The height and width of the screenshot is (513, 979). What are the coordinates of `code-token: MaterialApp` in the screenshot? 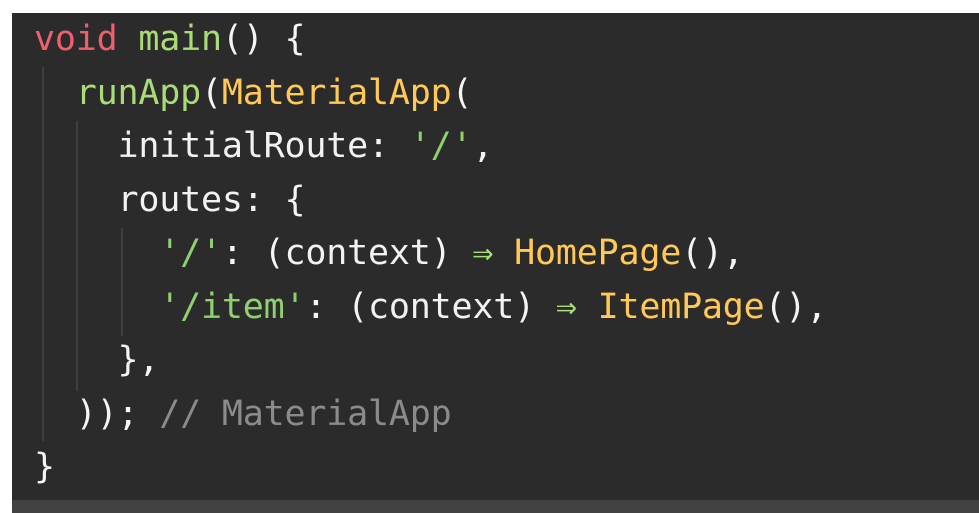 It's located at (336, 92).